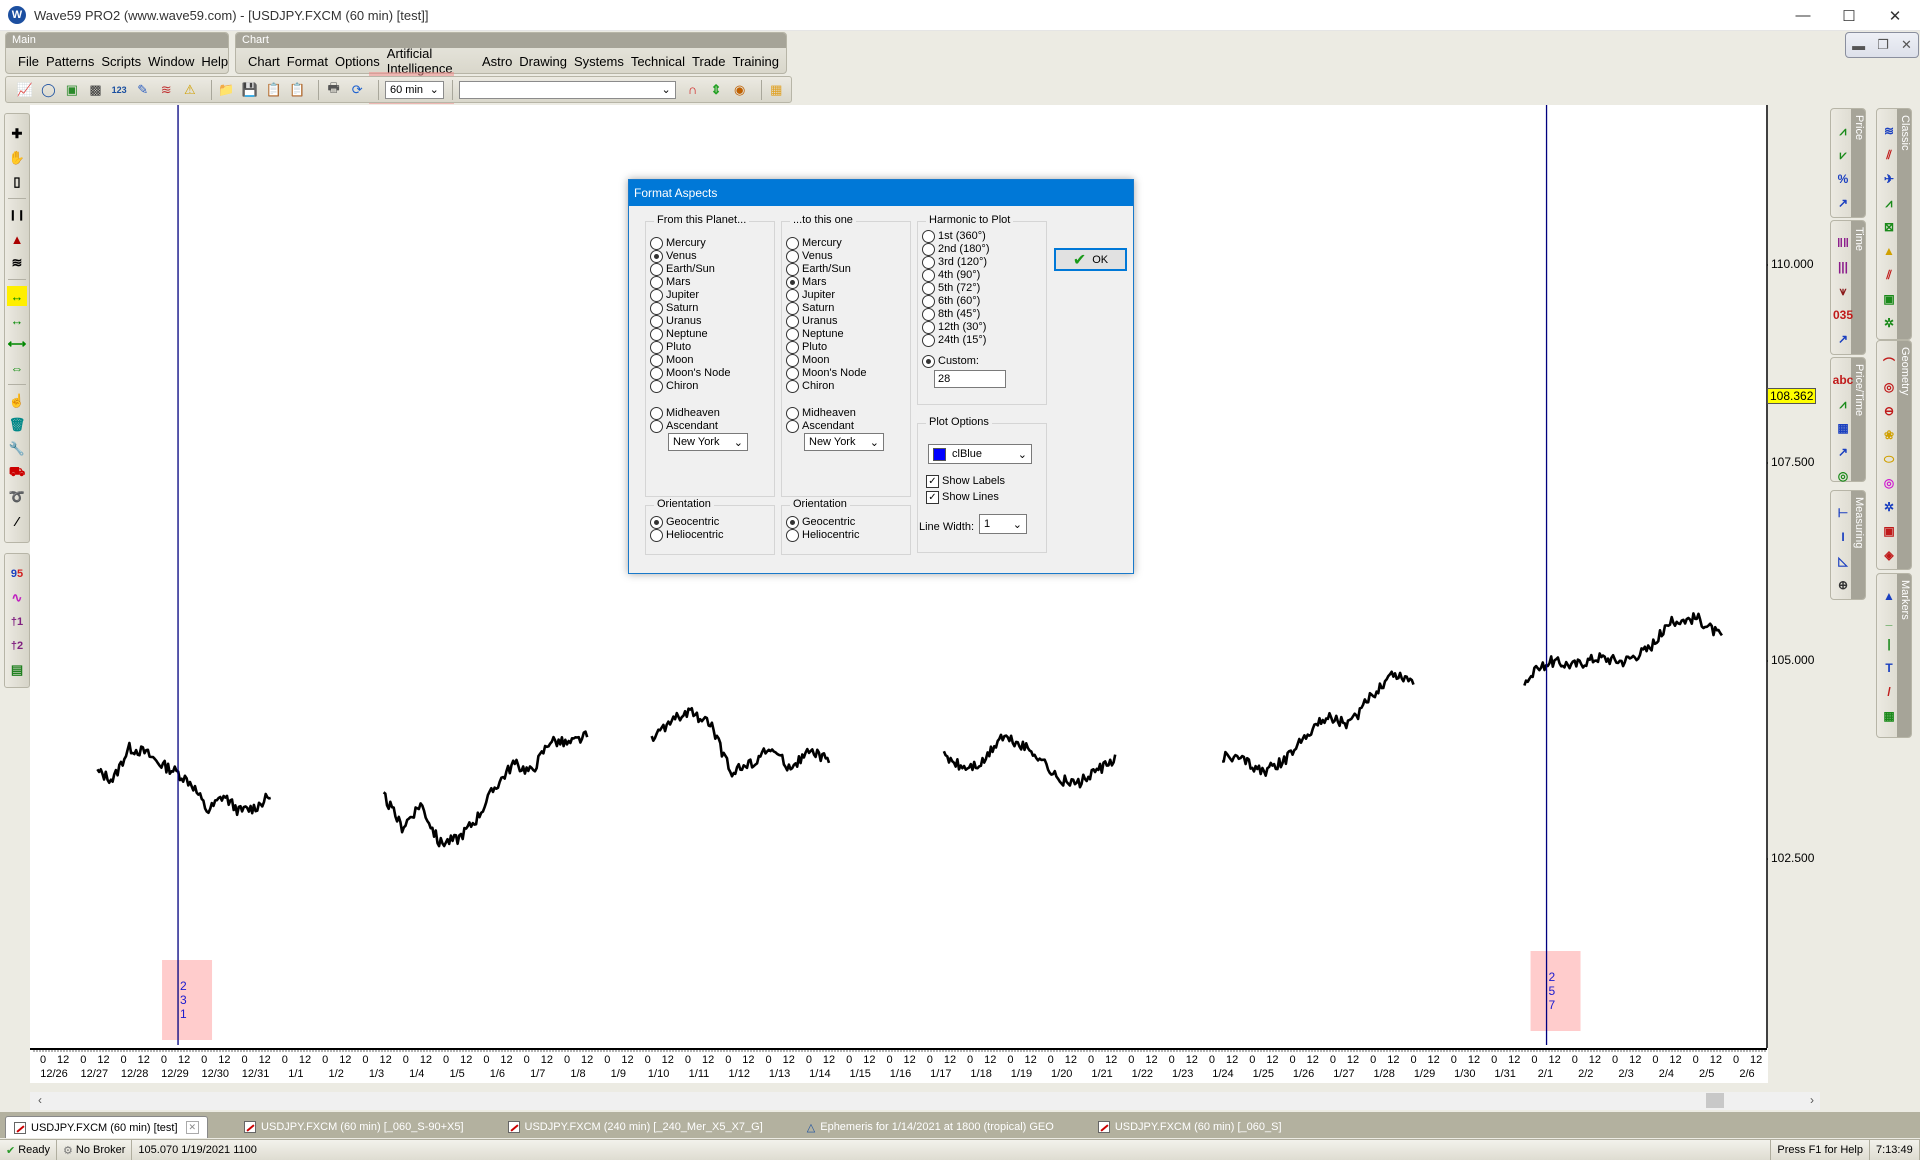 The width and height of the screenshot is (1920, 1160). Describe the element at coordinates (1843, 155) in the screenshot. I see `price-target-down-icon: ⩗` at that location.